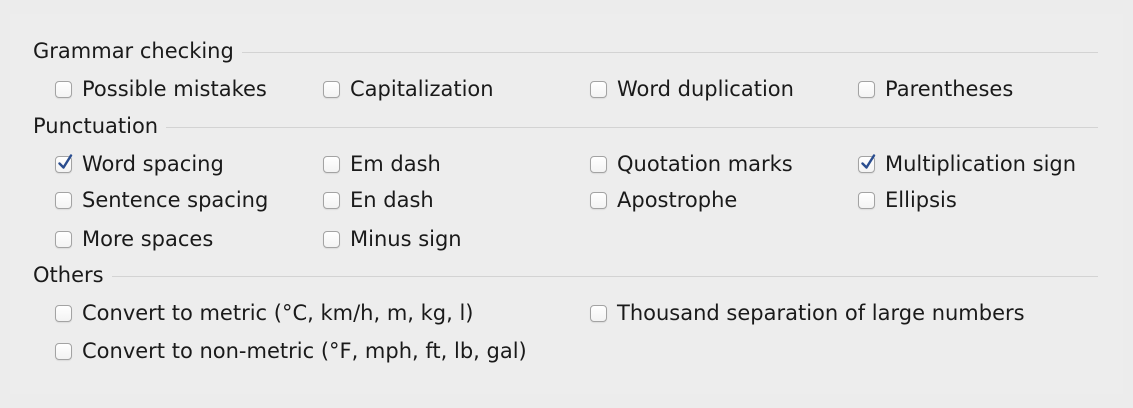 This screenshot has width=1133, height=408. I want to click on option-possible-mistakes: Possible mistakes, so click(161, 89).